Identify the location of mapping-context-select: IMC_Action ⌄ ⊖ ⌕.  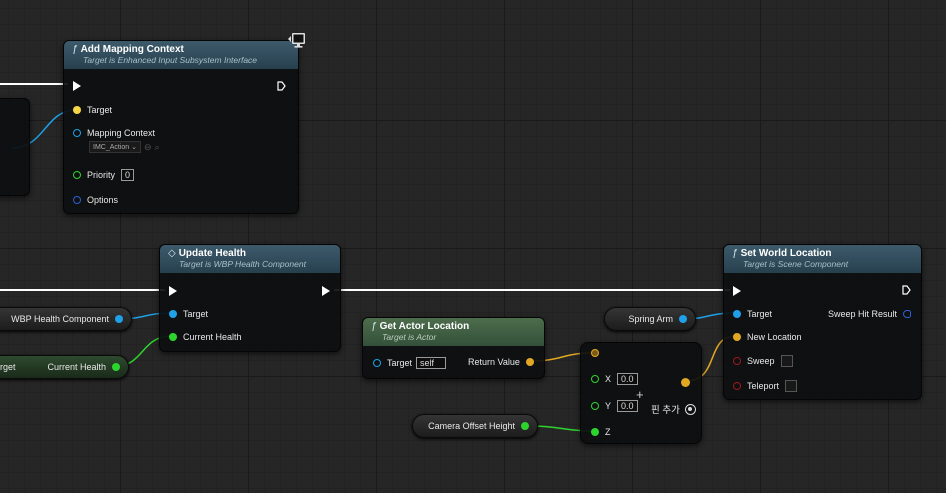
(124, 147).